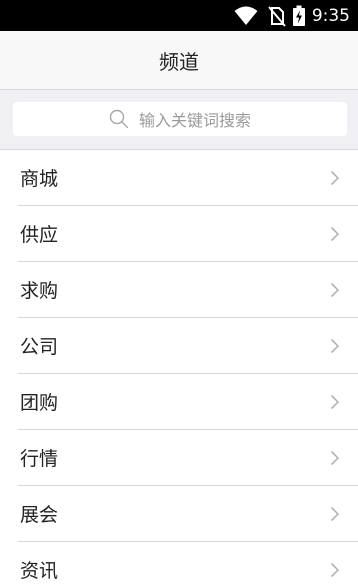 Image resolution: width=358 pixels, height=588 pixels. I want to click on nav-bar: 频道, so click(179, 60).